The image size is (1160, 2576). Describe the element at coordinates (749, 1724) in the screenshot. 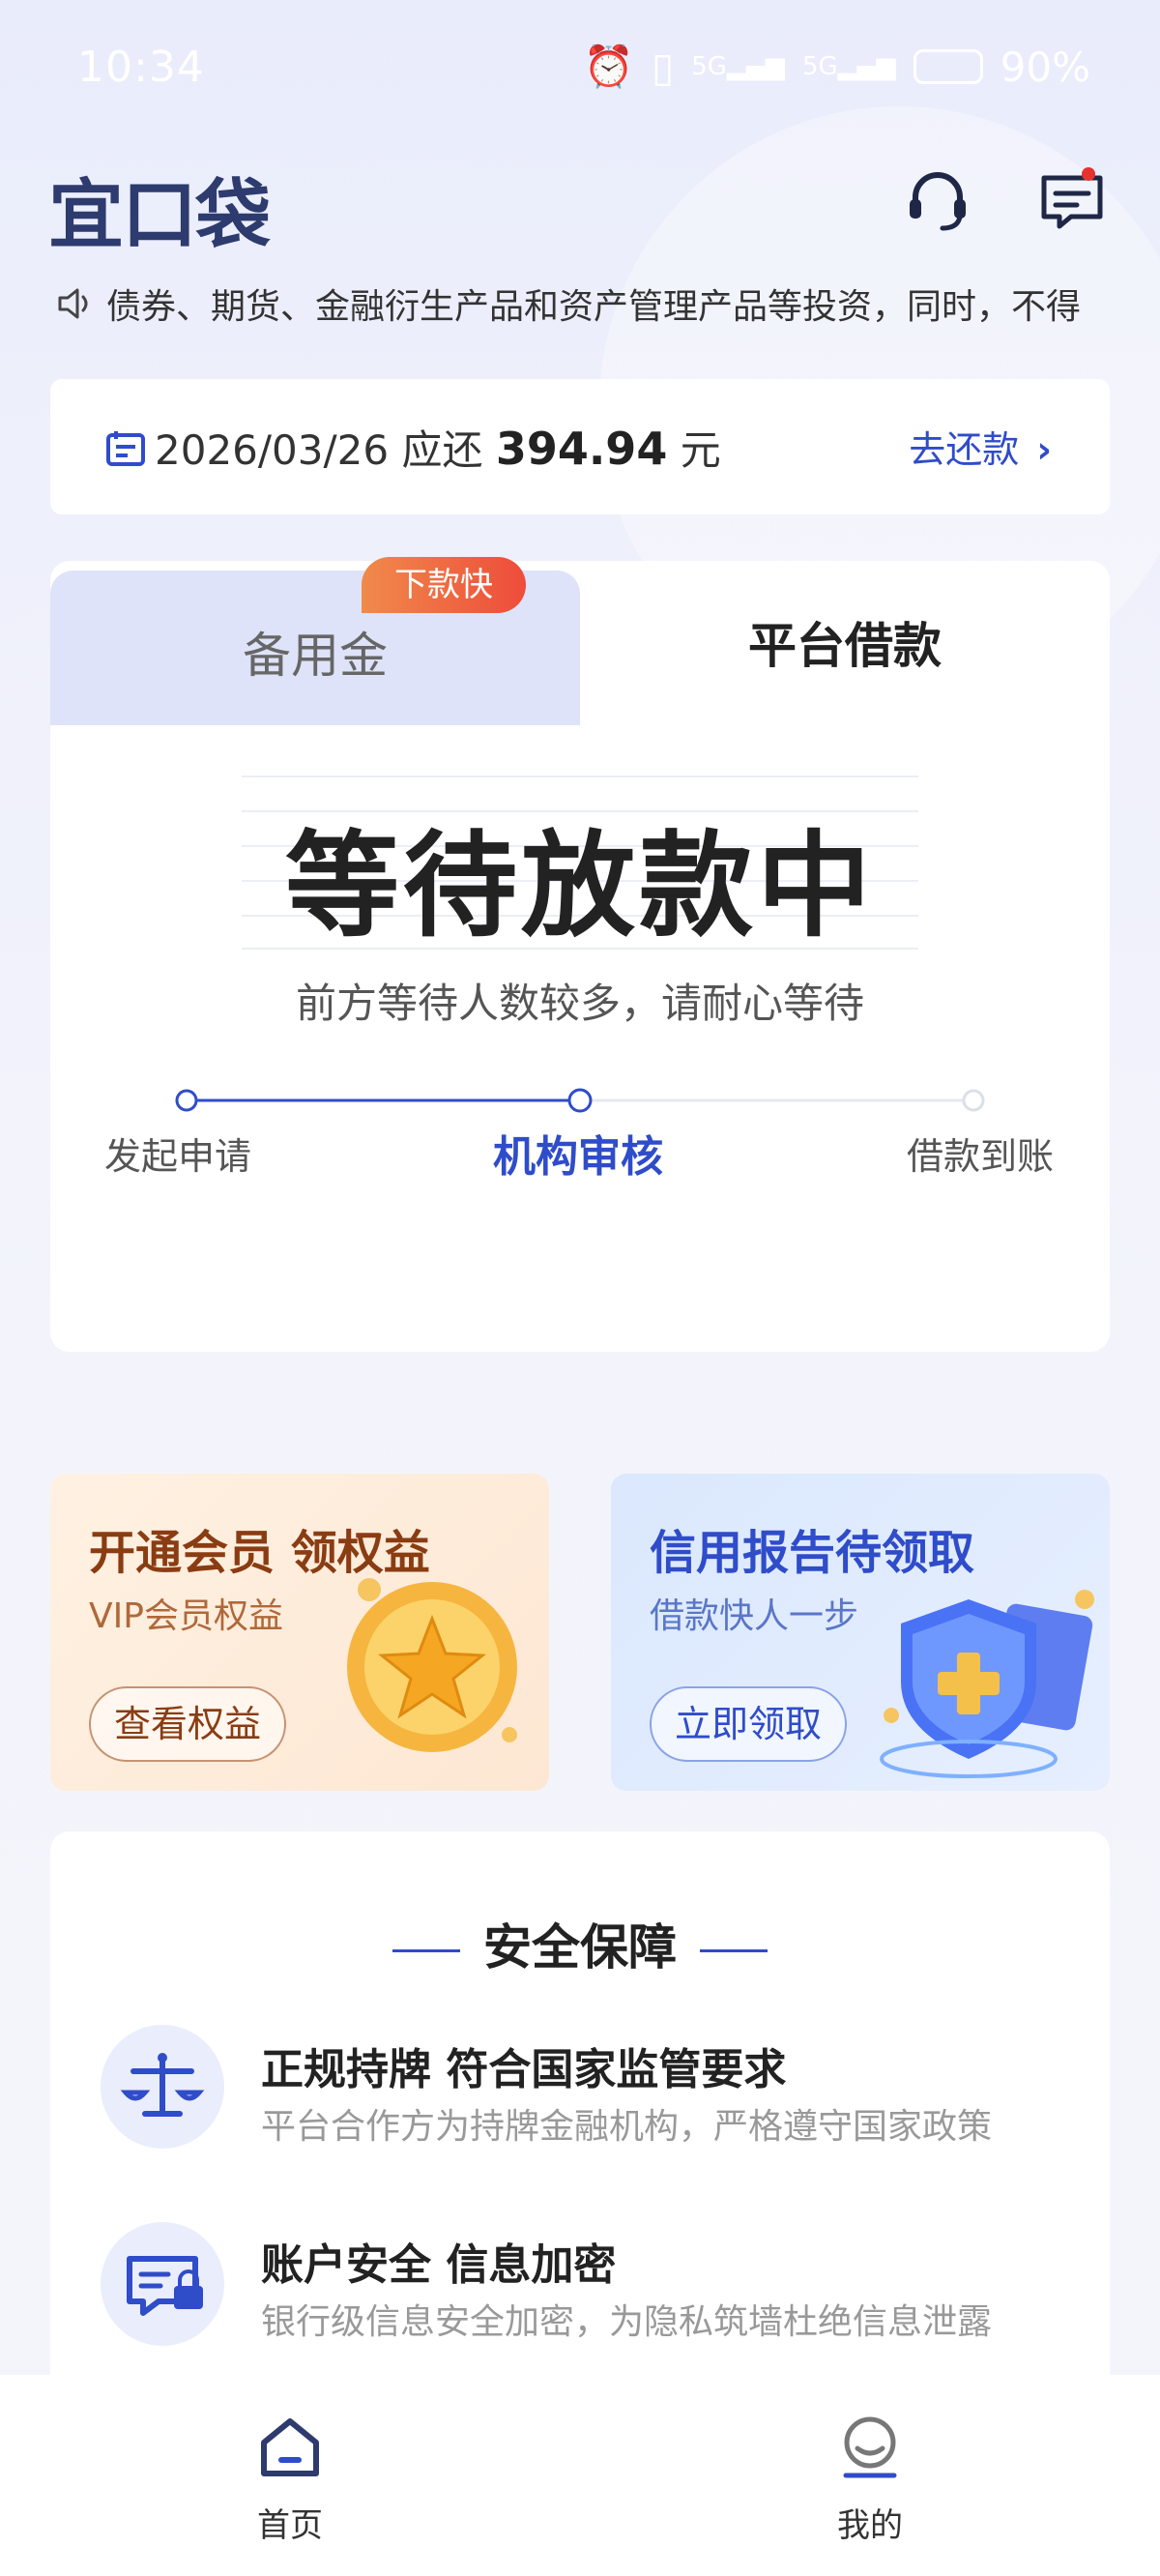

I see `claim-now-button: 立即领取` at that location.